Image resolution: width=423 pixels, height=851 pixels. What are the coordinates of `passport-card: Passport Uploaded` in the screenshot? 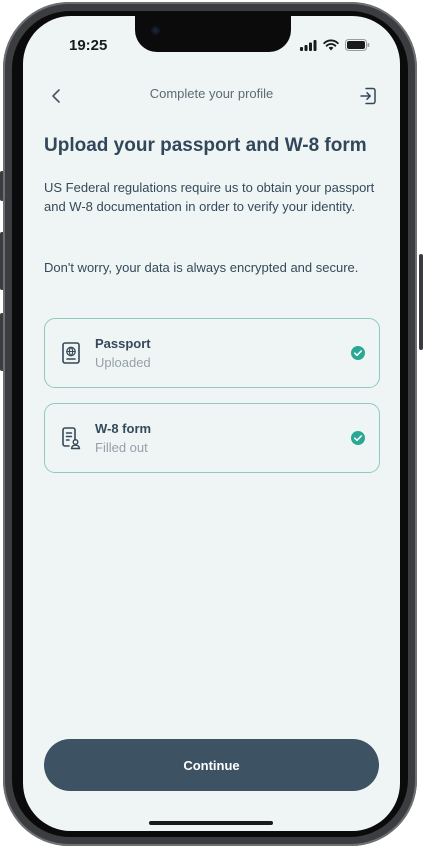 It's located at (212, 353).